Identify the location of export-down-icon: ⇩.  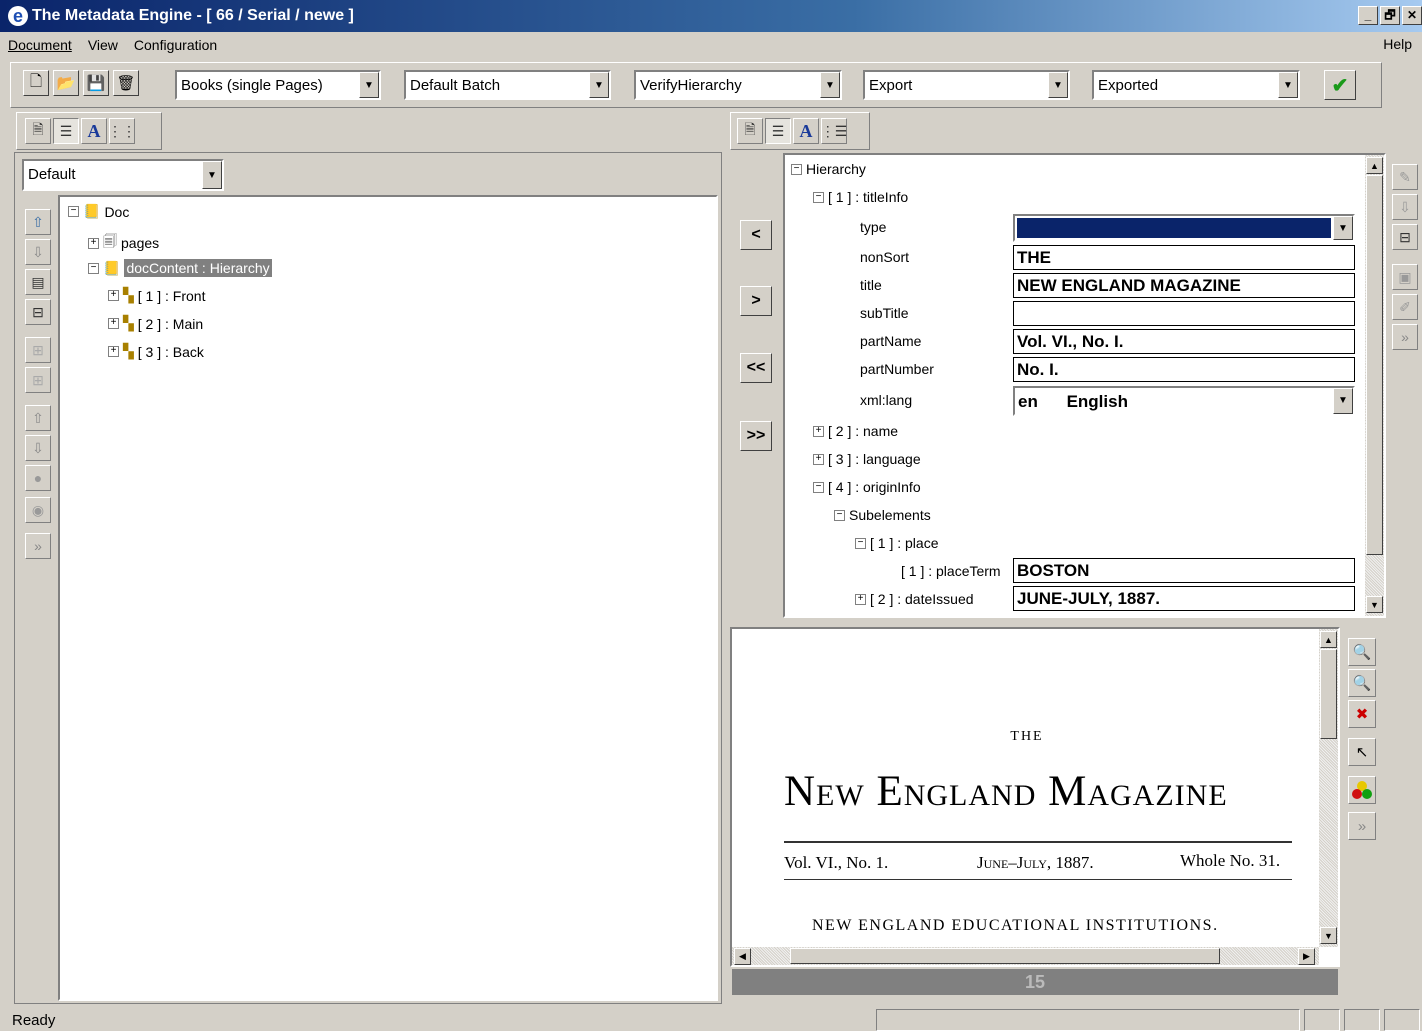
(38, 448).